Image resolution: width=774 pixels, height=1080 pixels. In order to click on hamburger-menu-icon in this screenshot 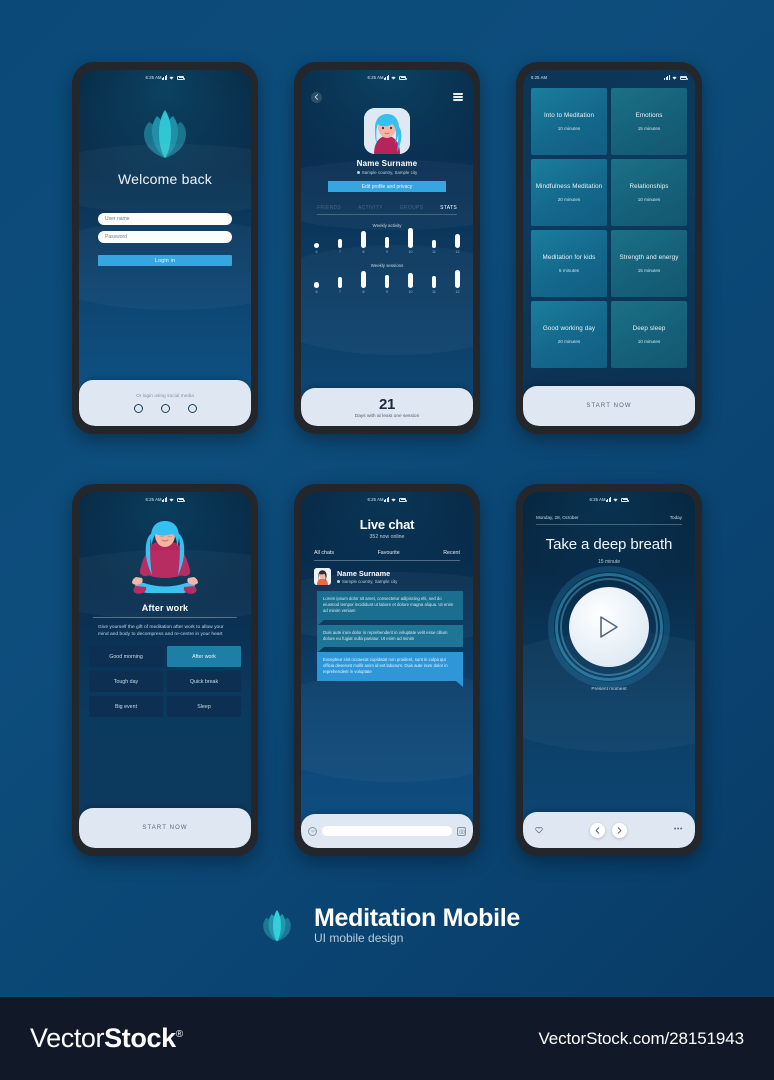, I will do `click(458, 97)`.